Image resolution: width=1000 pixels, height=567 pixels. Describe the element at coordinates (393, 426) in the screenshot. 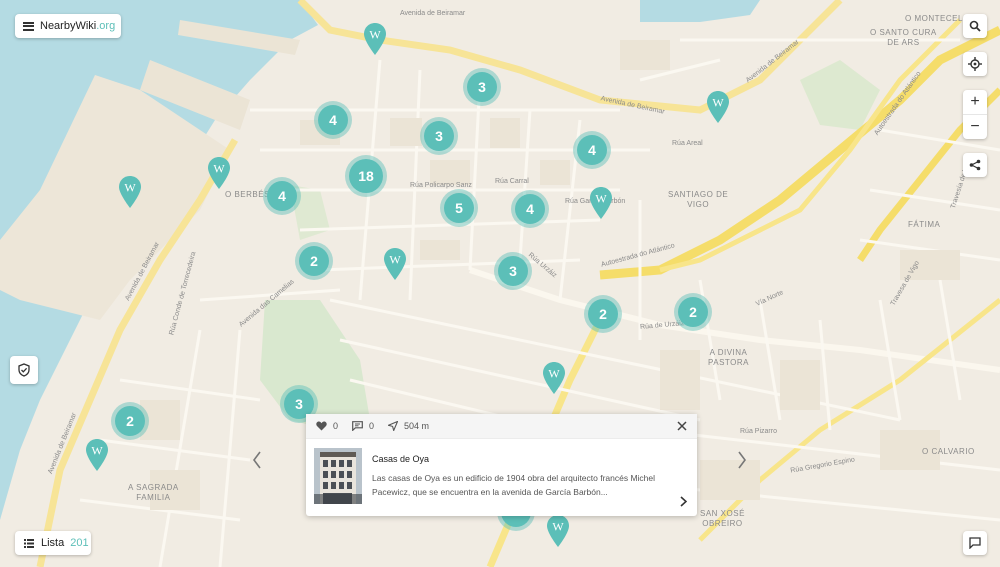

I see `navigation-arrow-icon` at that location.